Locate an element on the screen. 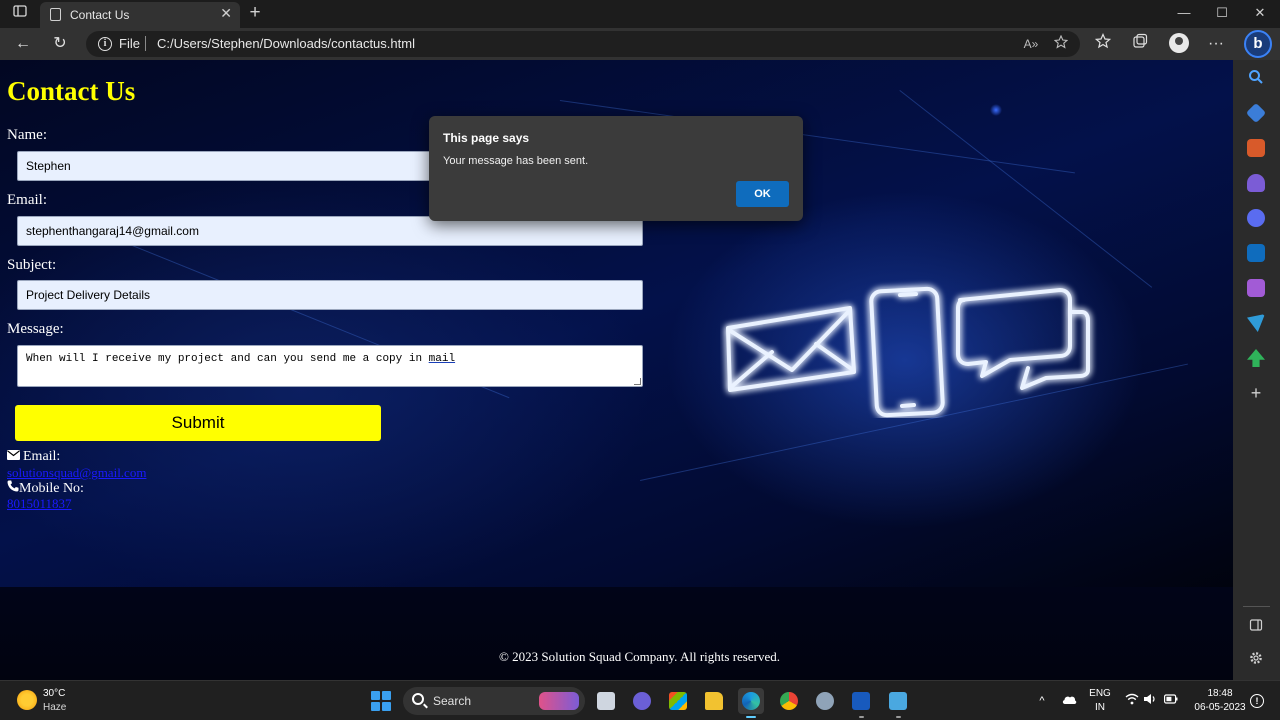 The image size is (1280, 720). sidebar-outlook-icon is located at coordinates (1256, 253).